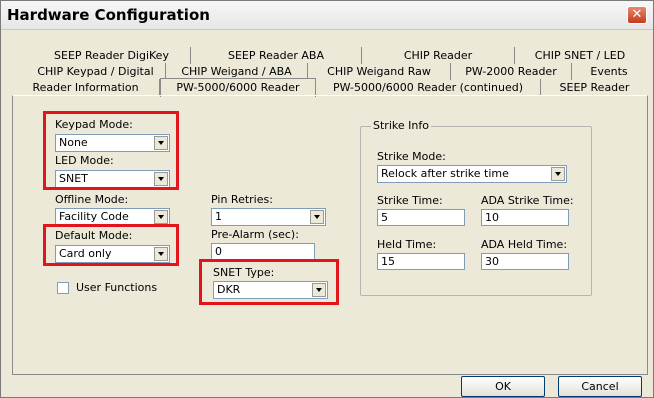 This screenshot has height=398, width=654. Describe the element at coordinates (407, 244) in the screenshot. I see `held-time-label: Held Time:` at that location.